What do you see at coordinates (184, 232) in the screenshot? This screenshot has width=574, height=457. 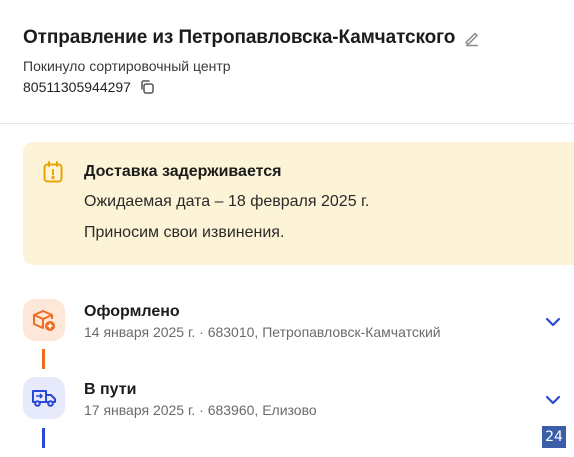 I see `alert-apology: Приносим свои извинения.` at bounding box center [184, 232].